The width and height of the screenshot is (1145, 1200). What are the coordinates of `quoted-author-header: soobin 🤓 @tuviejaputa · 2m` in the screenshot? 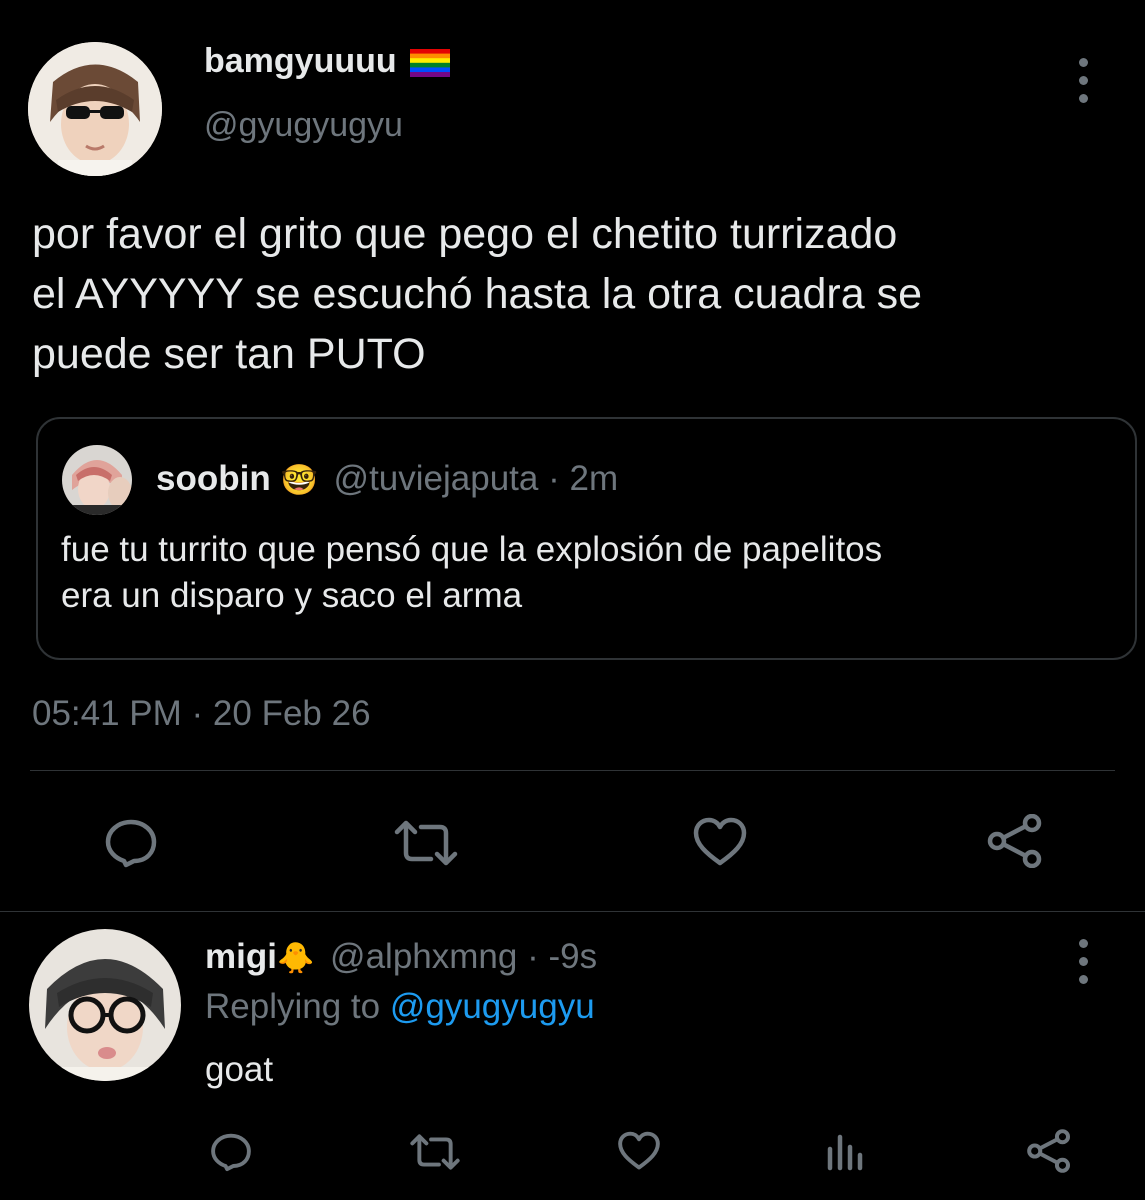 It's located at (387, 480).